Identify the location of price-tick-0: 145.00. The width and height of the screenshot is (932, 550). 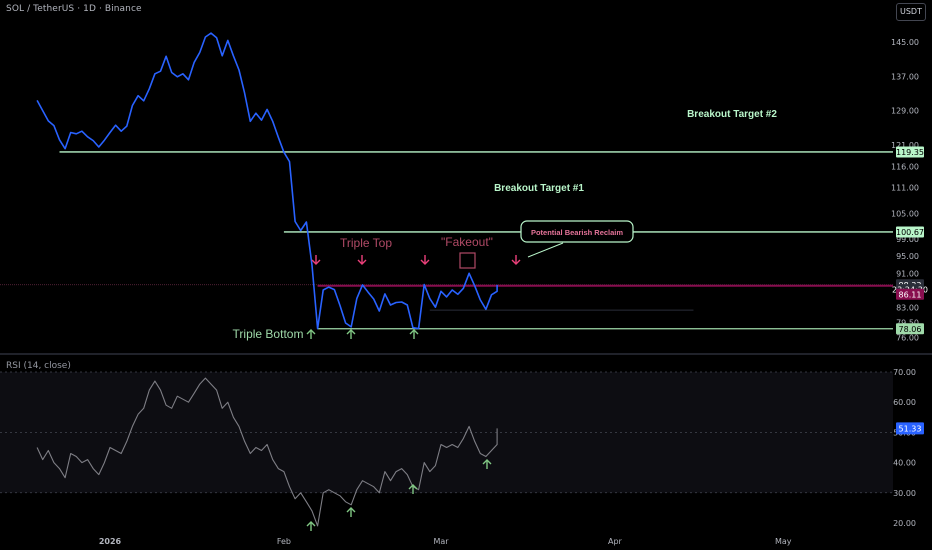
(905, 42).